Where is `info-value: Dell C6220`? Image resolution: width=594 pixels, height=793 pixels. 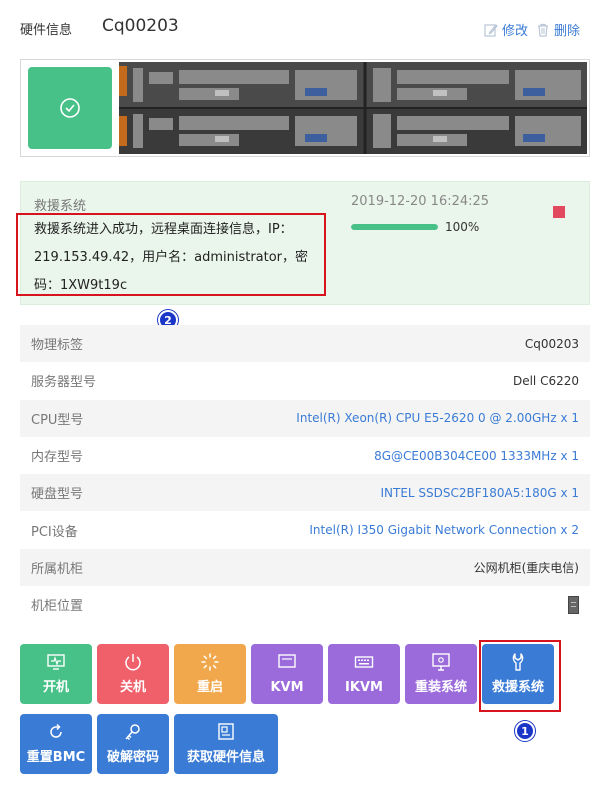
info-value: Dell C6220 is located at coordinates (545, 380).